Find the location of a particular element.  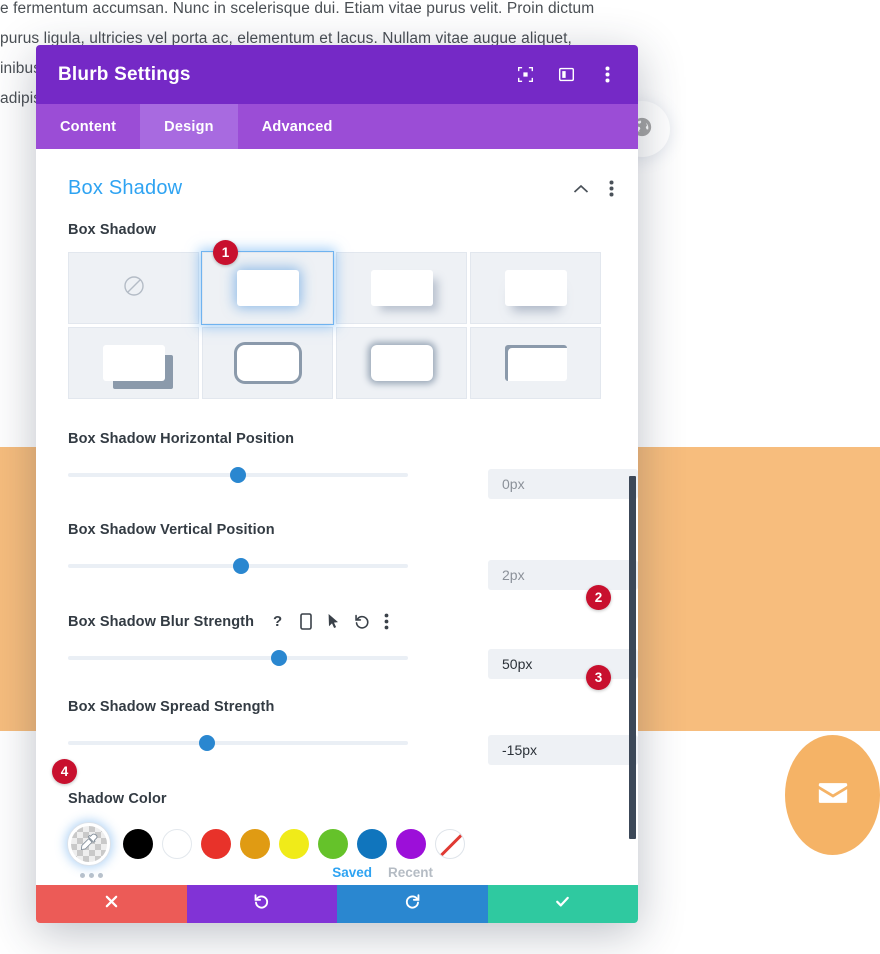

redo-button is located at coordinates (412, 904).